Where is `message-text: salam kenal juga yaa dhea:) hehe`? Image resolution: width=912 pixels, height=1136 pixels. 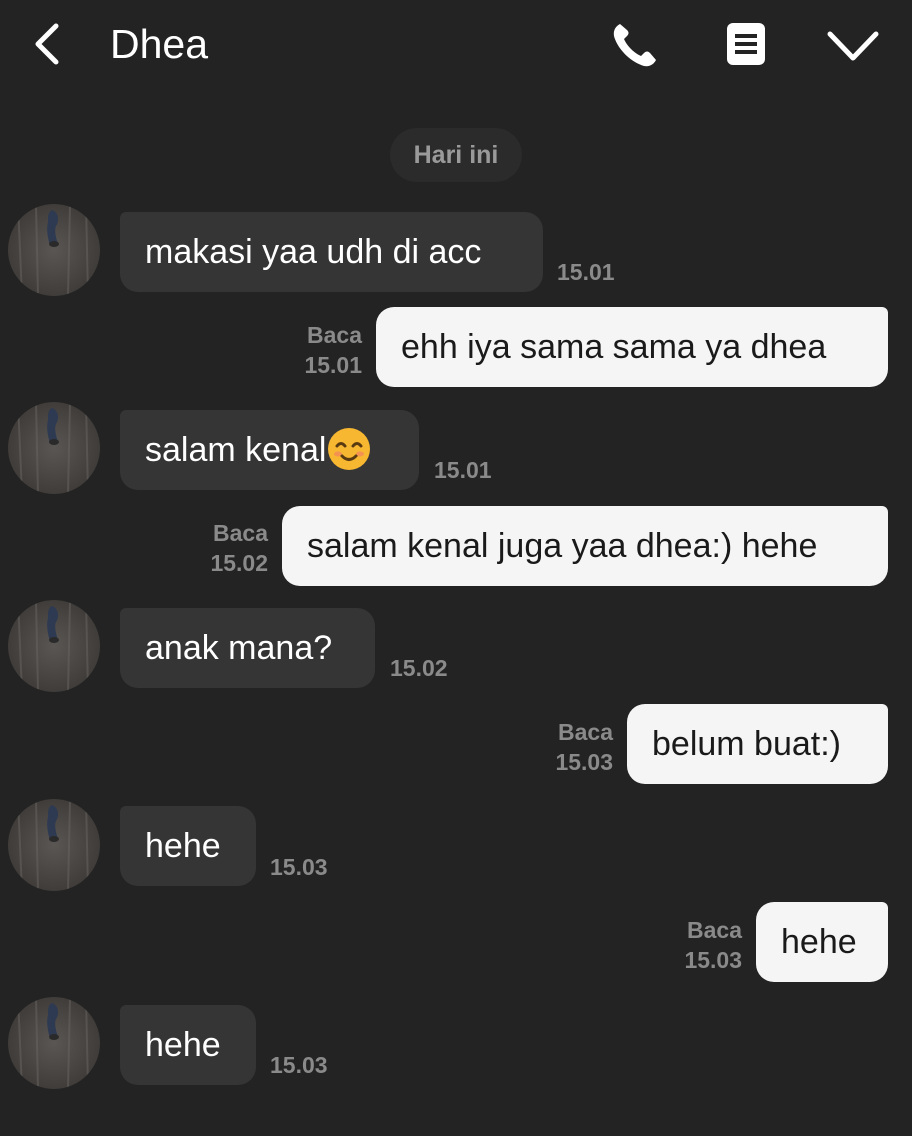 message-text: salam kenal juga yaa dhea:) hehe is located at coordinates (562, 546).